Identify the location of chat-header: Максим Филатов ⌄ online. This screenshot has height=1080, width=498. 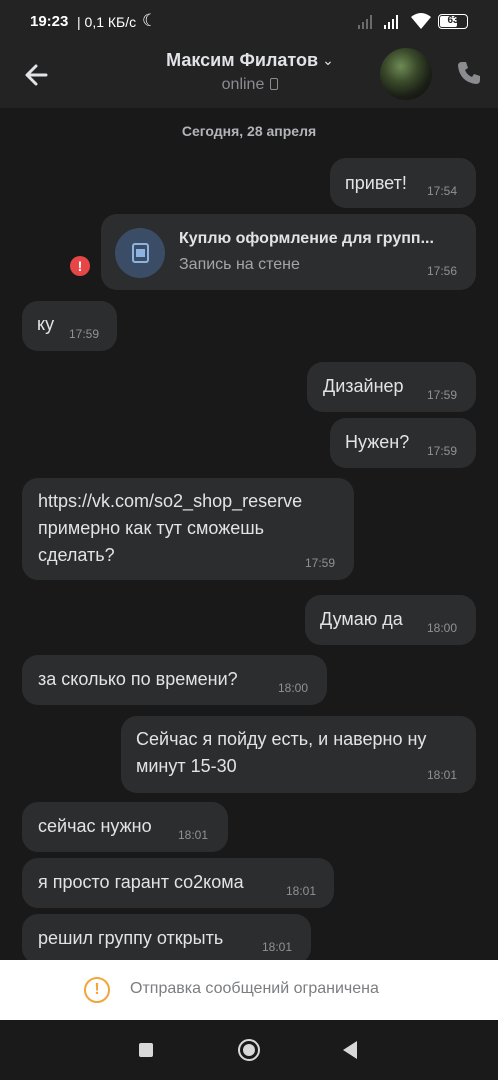
(249, 76).